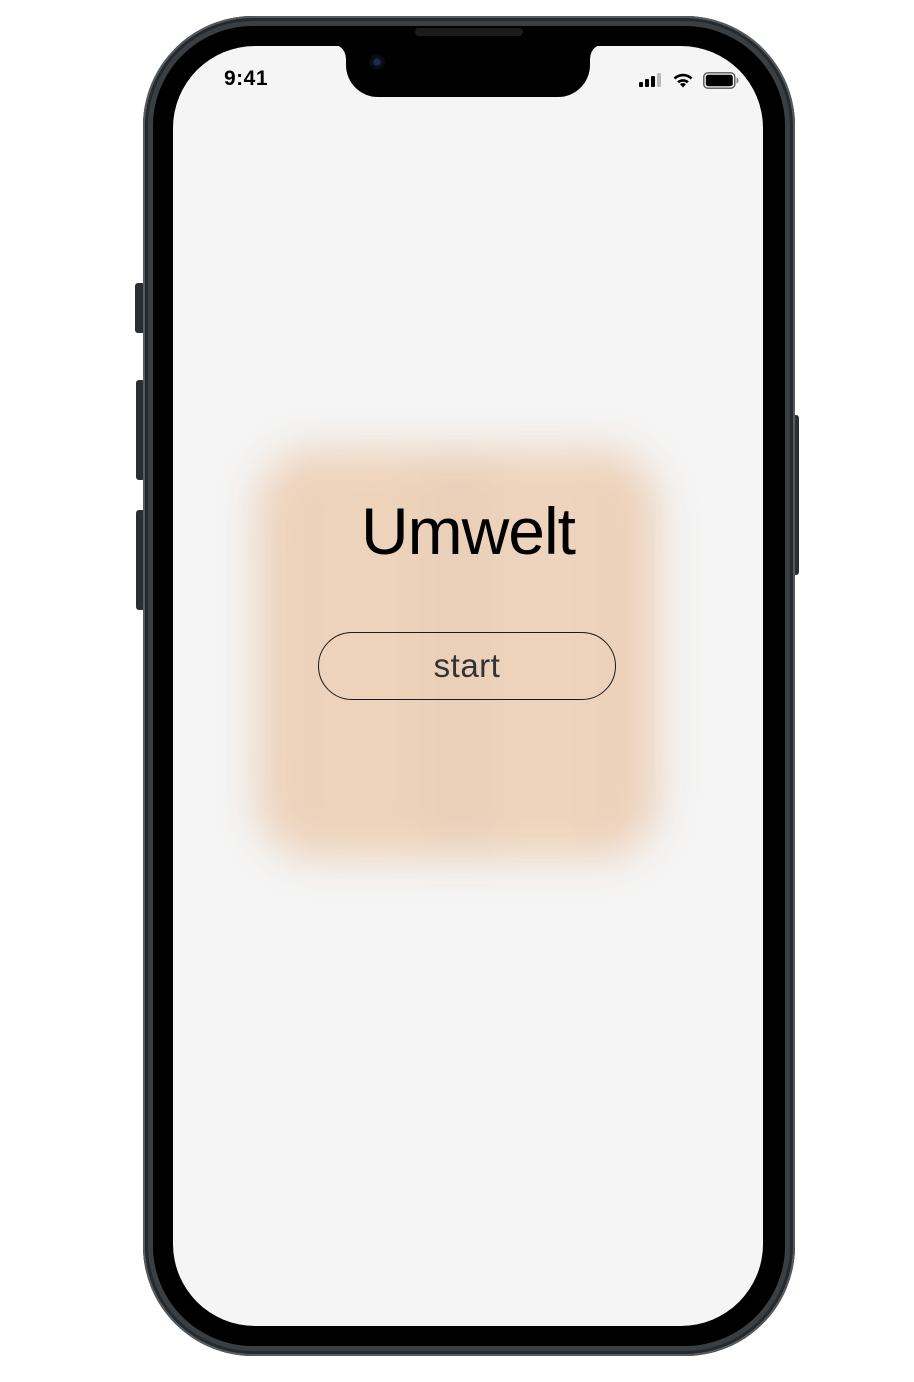 This screenshot has width=914, height=1382. What do you see at coordinates (469, 32) in the screenshot?
I see `speaker-grill` at bounding box center [469, 32].